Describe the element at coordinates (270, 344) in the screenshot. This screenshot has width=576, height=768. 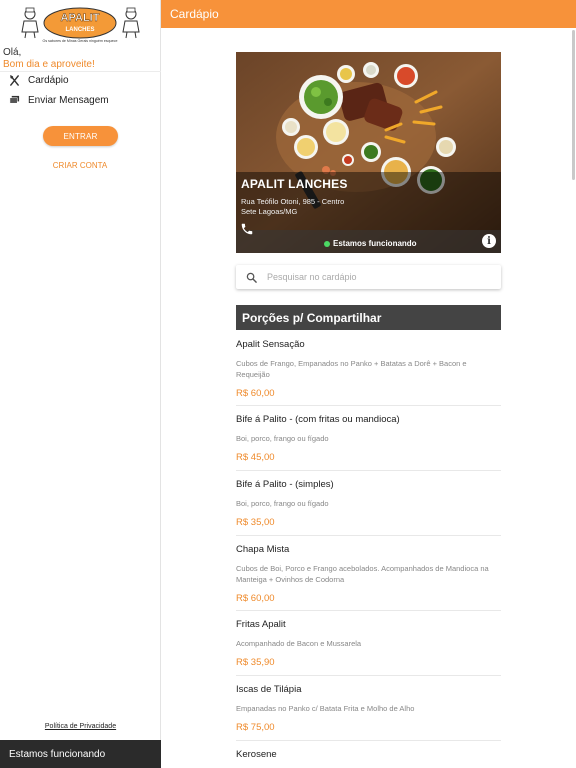
I see `item-name: Apalit Sensação` at that location.